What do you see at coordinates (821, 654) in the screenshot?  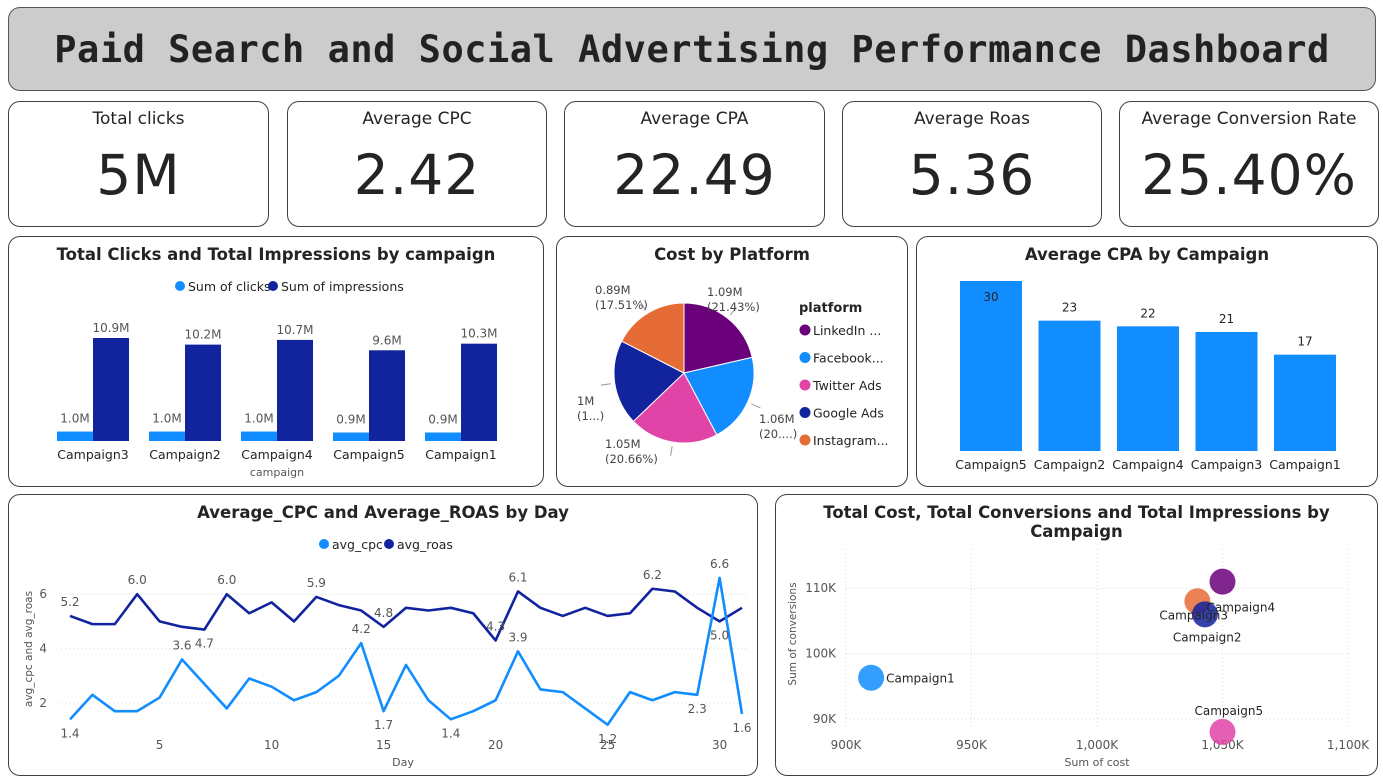 I see `y-tick-label: 100K` at bounding box center [821, 654].